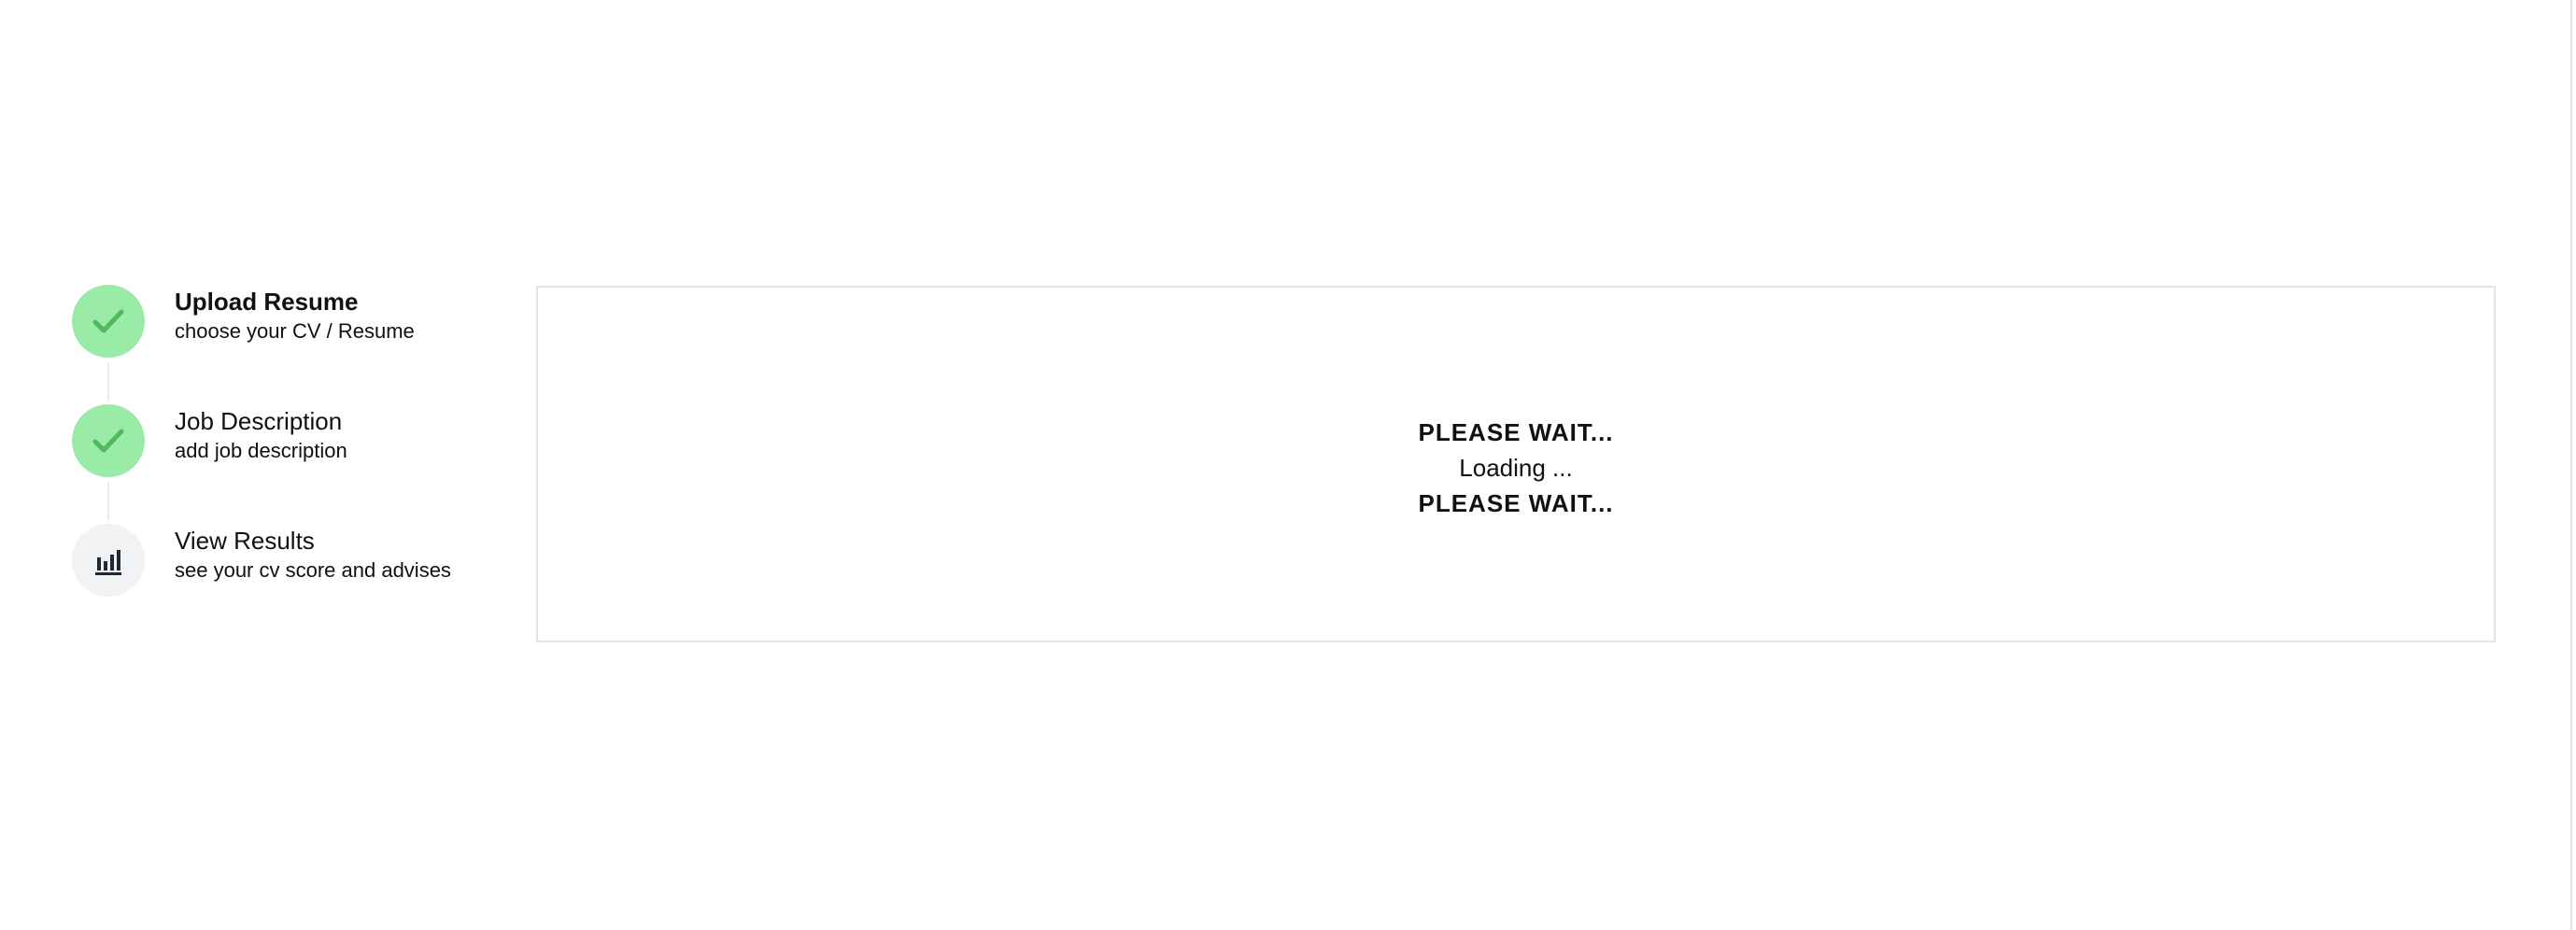 Image resolution: width=2576 pixels, height=930 pixels. I want to click on bar-chart-icon, so click(108, 562).